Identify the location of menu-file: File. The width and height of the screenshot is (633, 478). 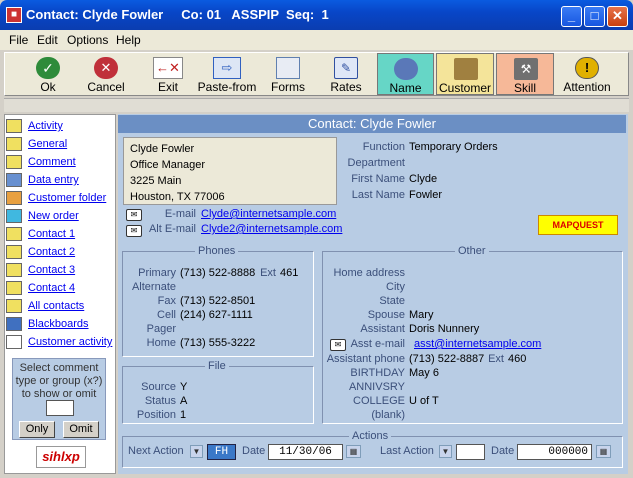
(18, 40).